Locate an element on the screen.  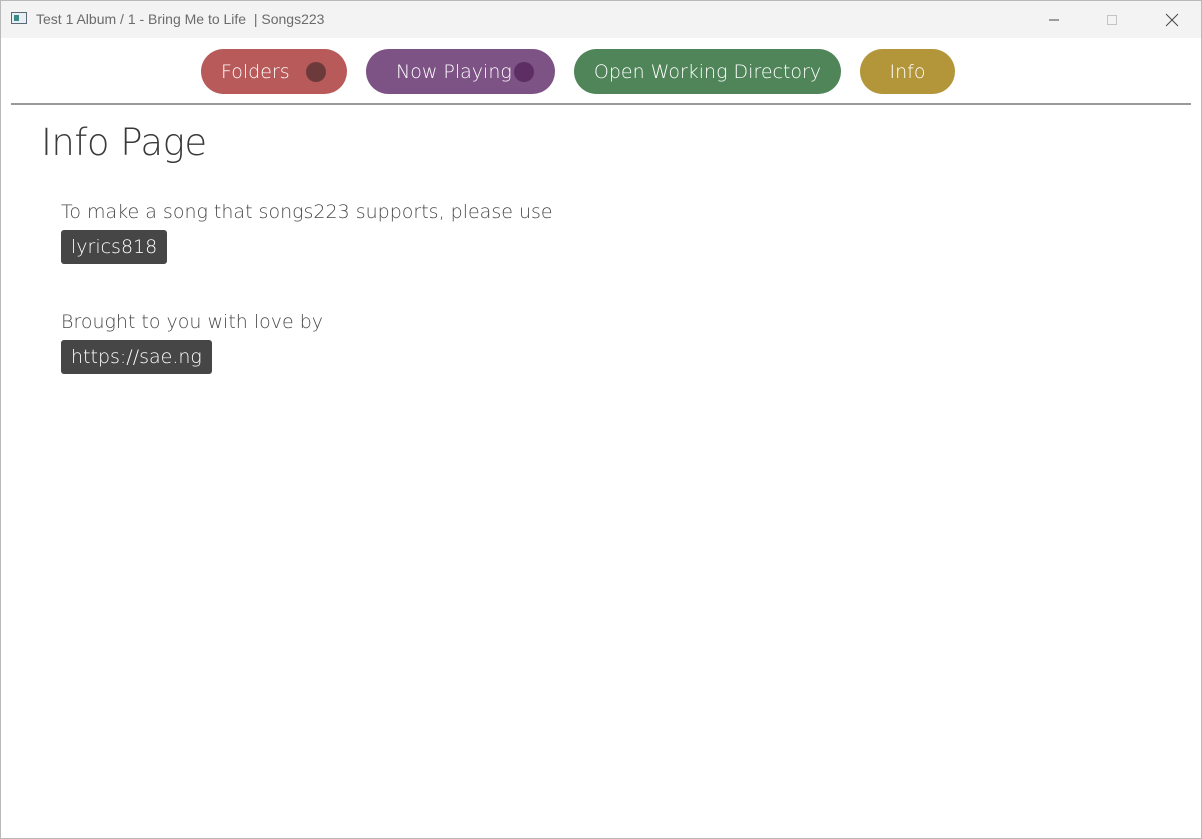
now-playing-indicator-icon is located at coordinates (524, 72).